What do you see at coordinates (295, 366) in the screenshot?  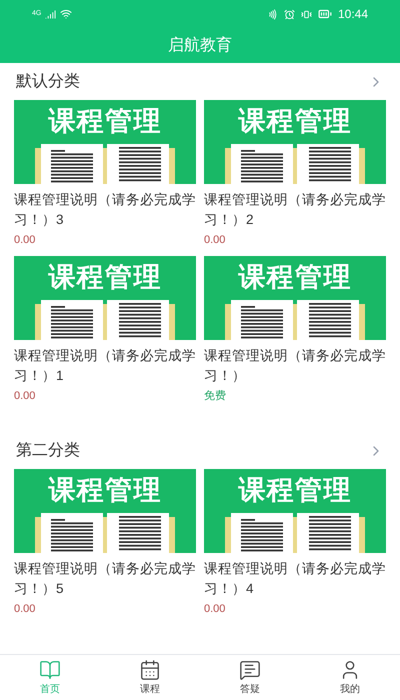 I see `course-title: 课程管理说明（请务必完成学习！）` at bounding box center [295, 366].